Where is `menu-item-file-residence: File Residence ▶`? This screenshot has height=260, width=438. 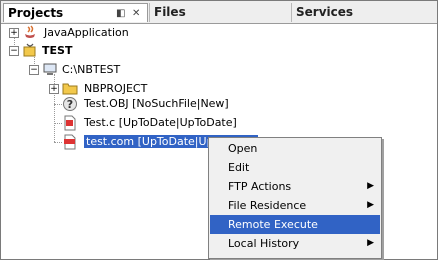
menu-item-file-residence: File Residence ▶ is located at coordinates (295, 205).